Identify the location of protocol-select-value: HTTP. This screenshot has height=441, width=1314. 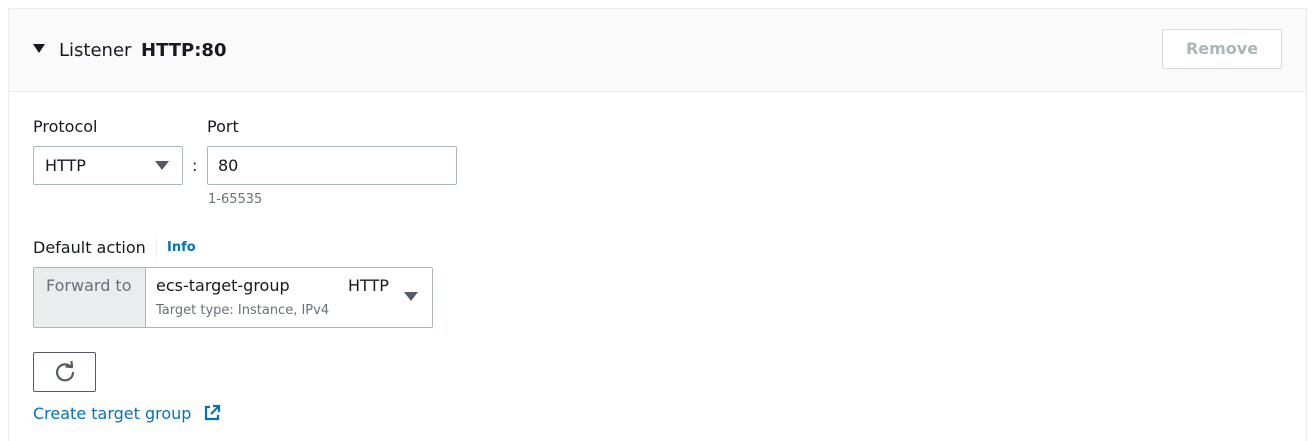
(65, 165).